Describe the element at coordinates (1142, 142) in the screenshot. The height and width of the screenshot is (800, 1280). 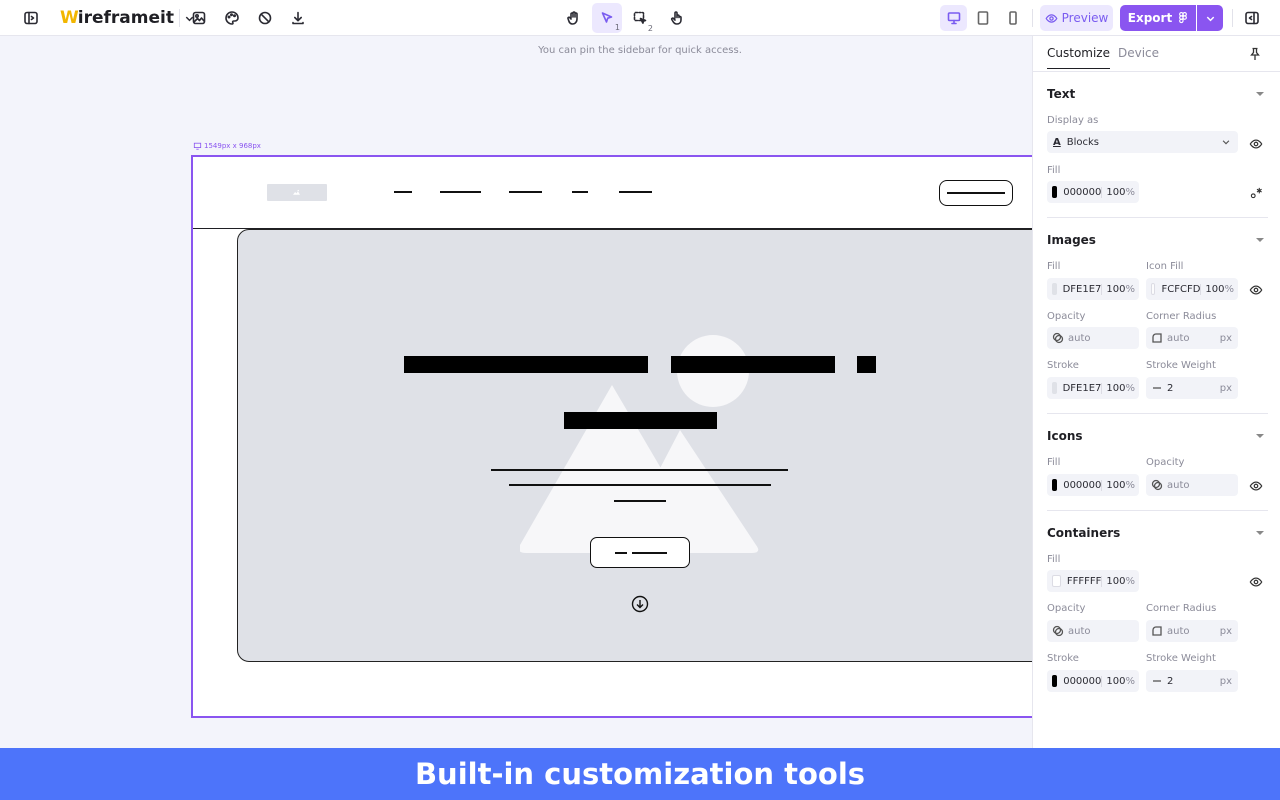
I see `display-as-select: A Blocks` at that location.